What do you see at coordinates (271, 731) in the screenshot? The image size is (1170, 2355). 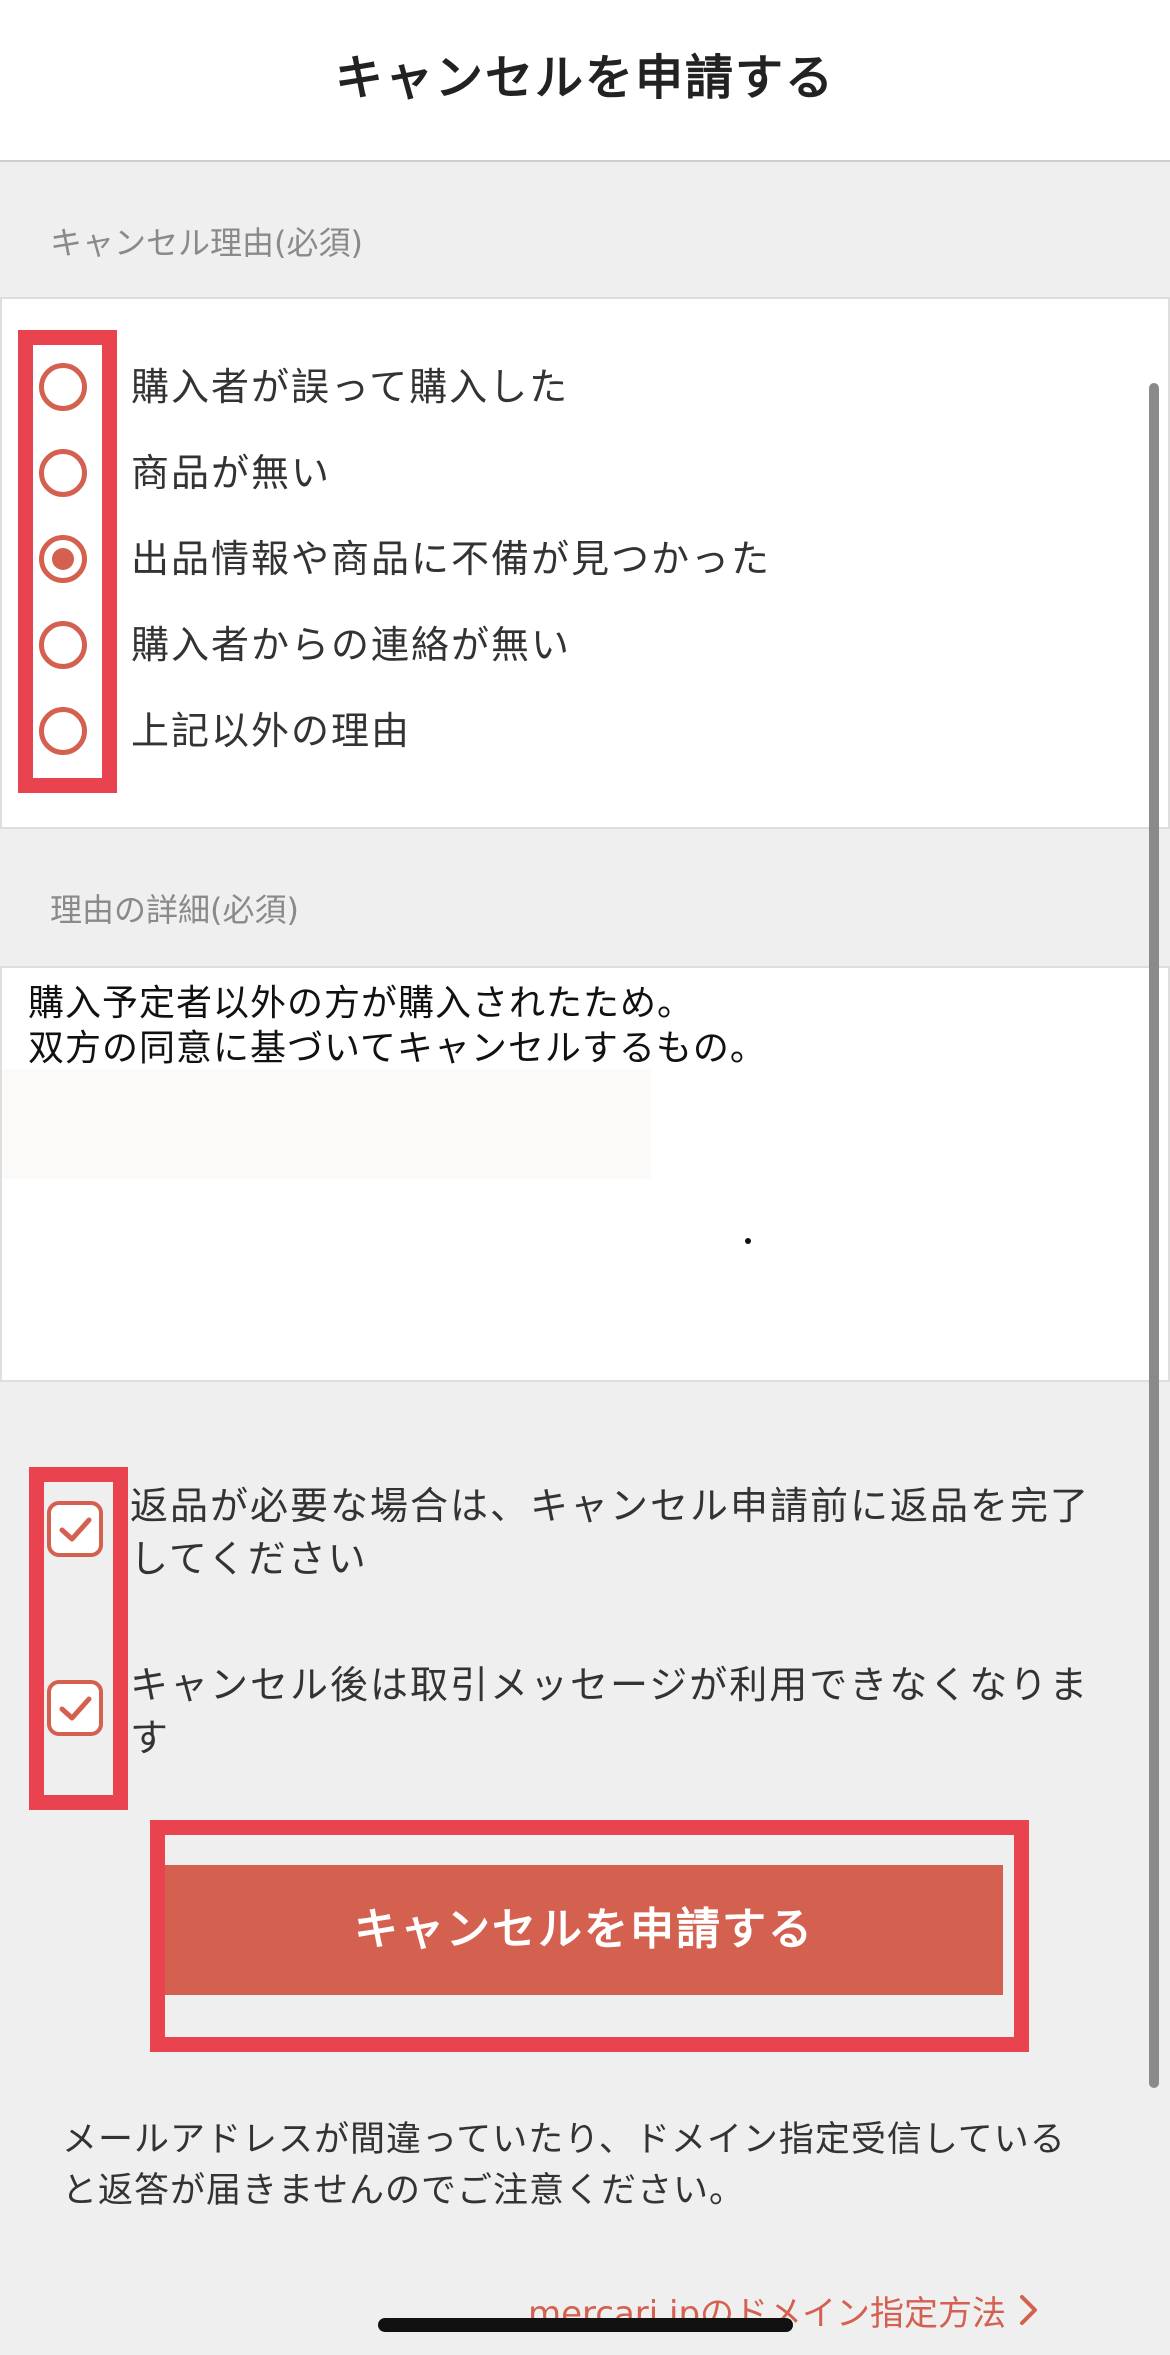 I see `reason-option-label: 上記以外の理由` at bounding box center [271, 731].